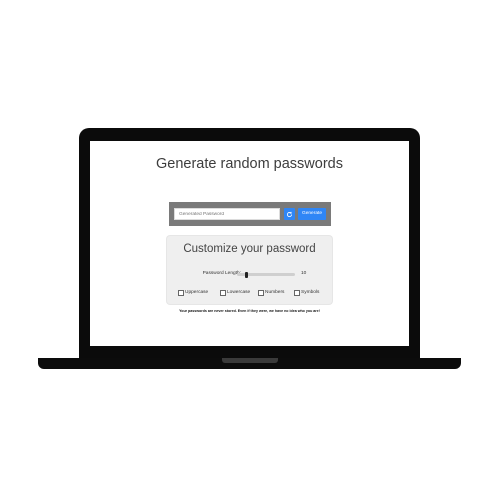  I want to click on numbers-checkbox, so click(261, 293).